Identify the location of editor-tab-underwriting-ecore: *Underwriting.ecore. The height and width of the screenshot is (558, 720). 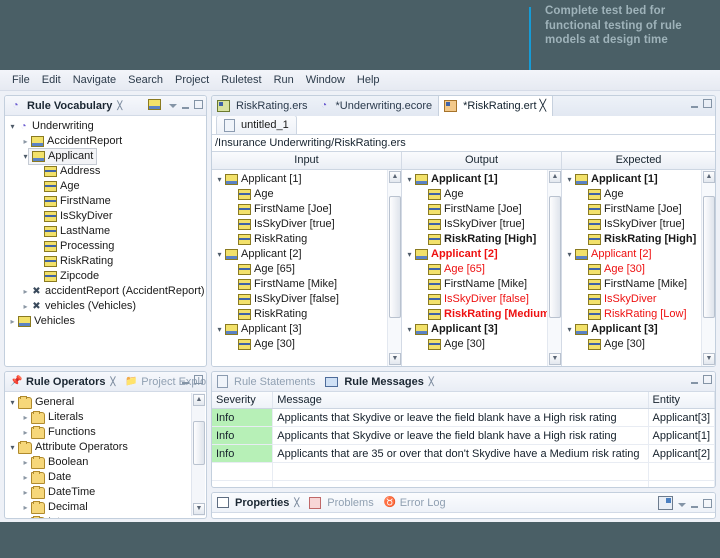
(376, 106).